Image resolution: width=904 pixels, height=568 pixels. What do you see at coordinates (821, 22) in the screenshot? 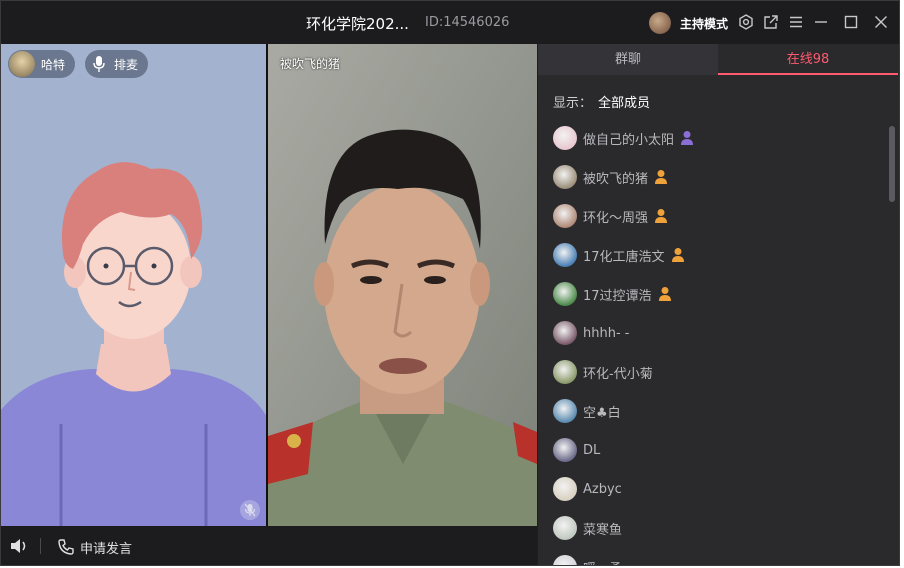
I see `minimize-icon` at bounding box center [821, 22].